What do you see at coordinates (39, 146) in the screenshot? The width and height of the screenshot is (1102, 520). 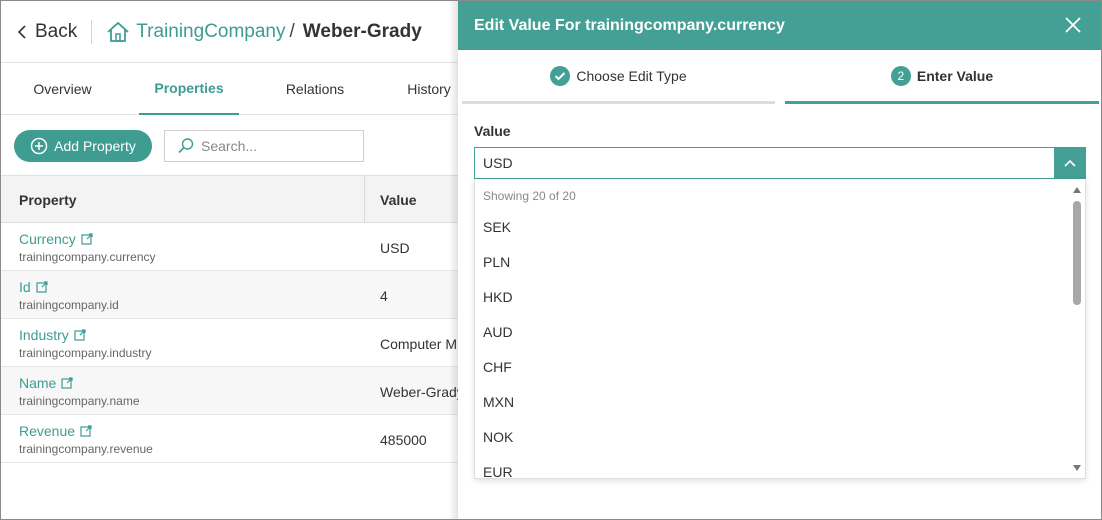 I see `add-circle-icon` at bounding box center [39, 146].